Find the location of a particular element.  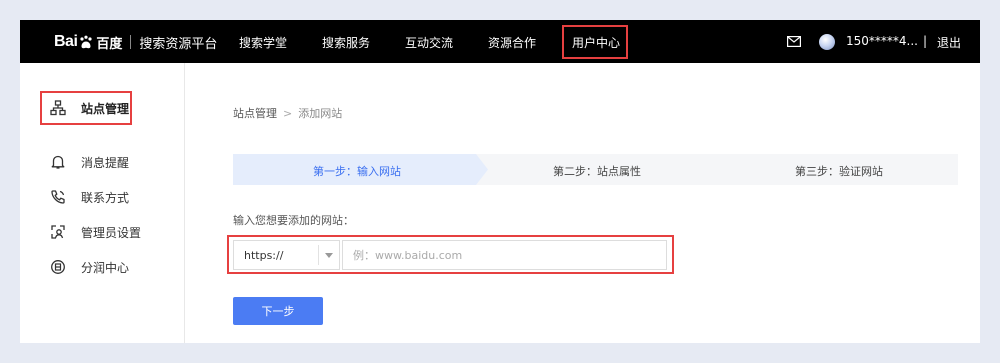

website-field-label: 输入您想要添加的网站： is located at coordinates (293, 220).